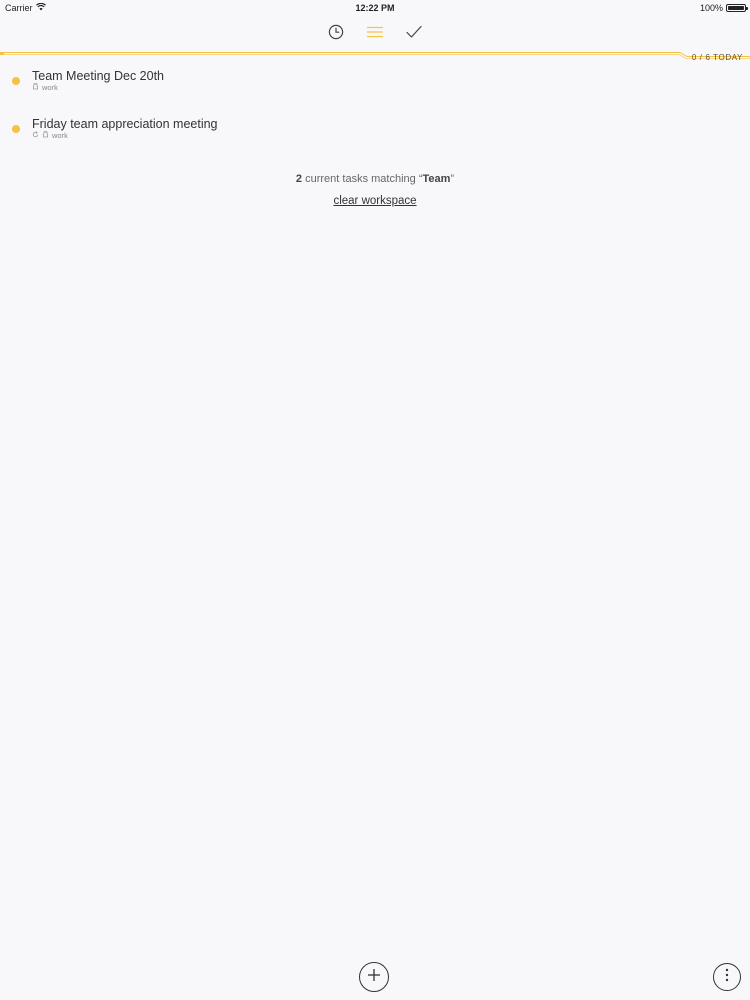 The height and width of the screenshot is (1000, 750). I want to click on list-icon, so click(375, 34).